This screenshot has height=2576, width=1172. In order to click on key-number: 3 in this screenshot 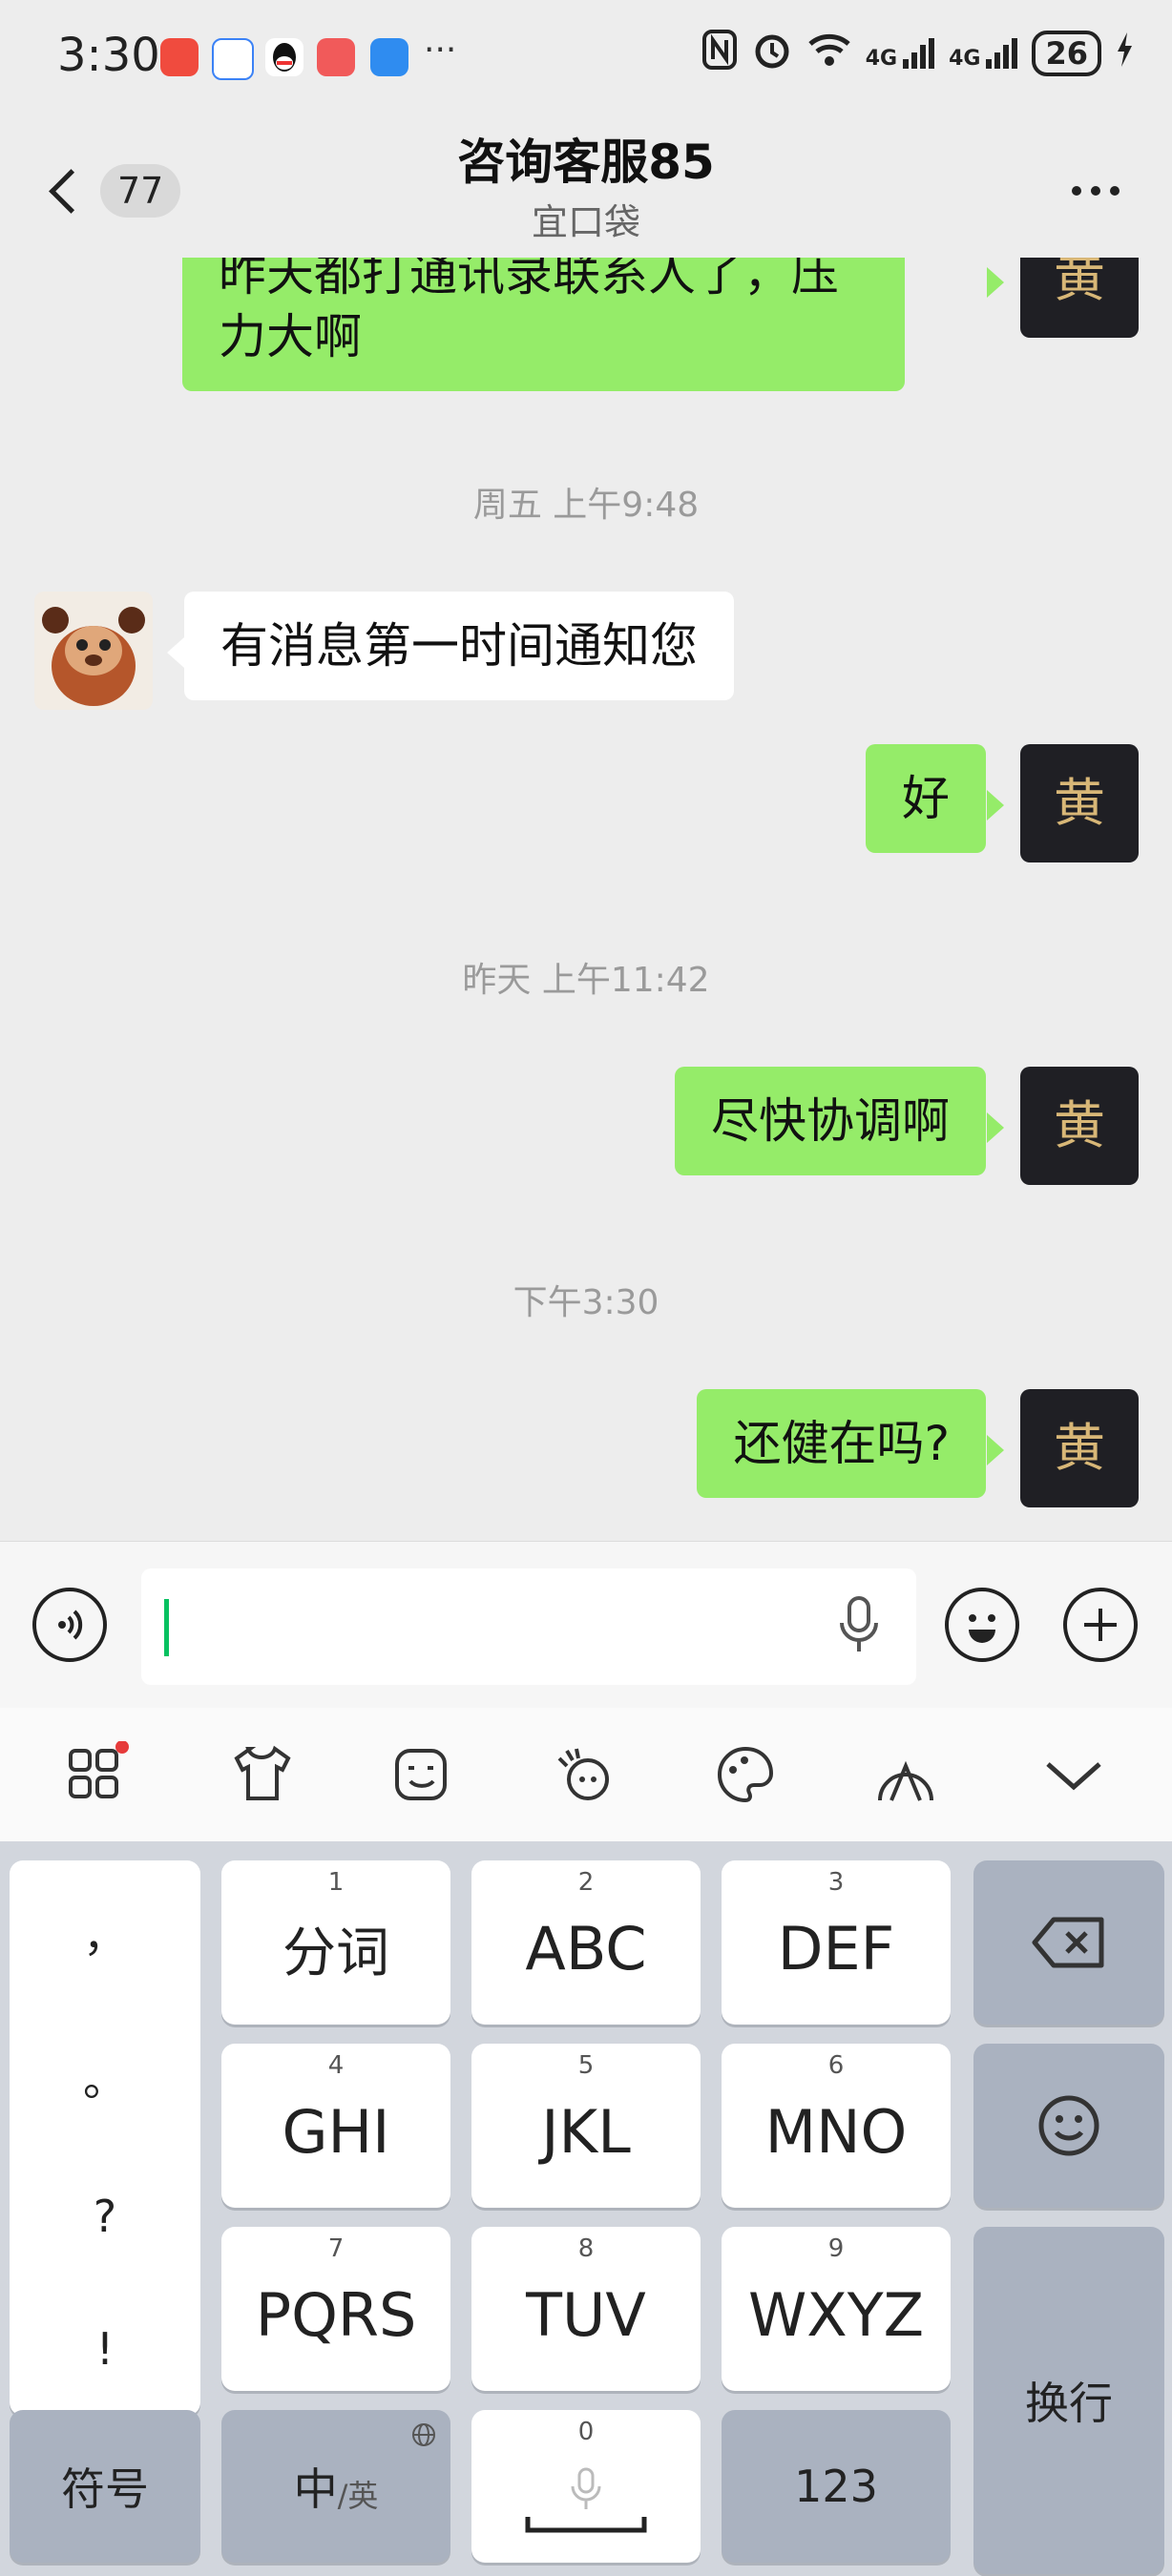, I will do `click(836, 1882)`.